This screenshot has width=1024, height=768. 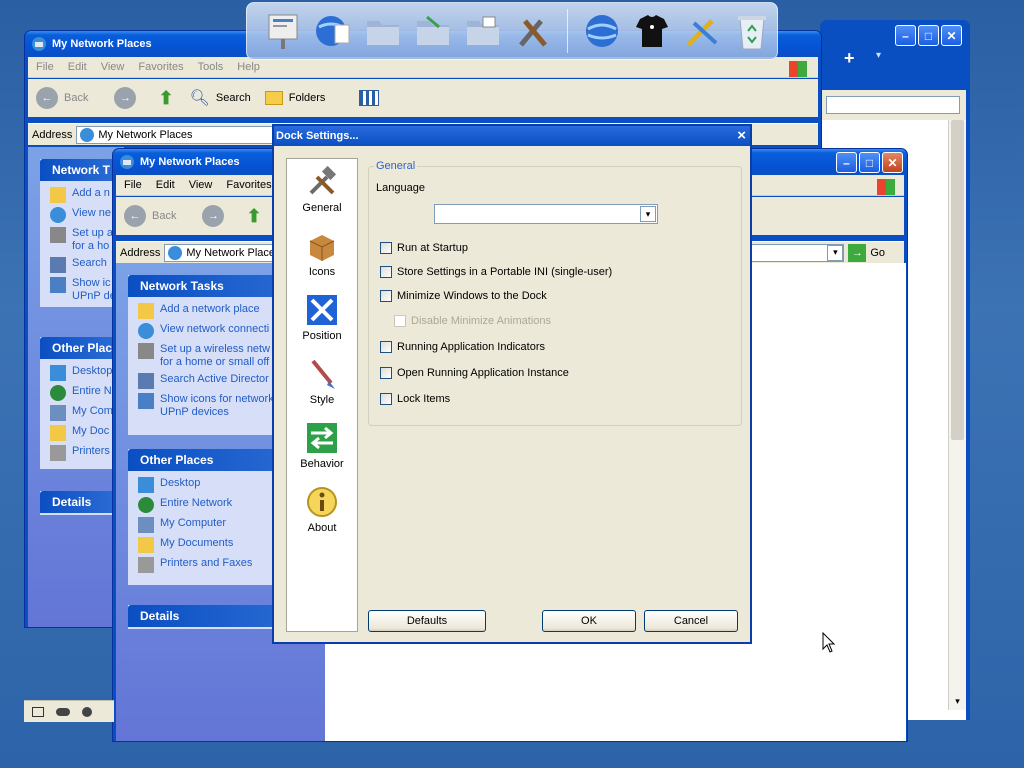 What do you see at coordinates (322, 381) in the screenshot?
I see `nav-style: Style` at bounding box center [322, 381].